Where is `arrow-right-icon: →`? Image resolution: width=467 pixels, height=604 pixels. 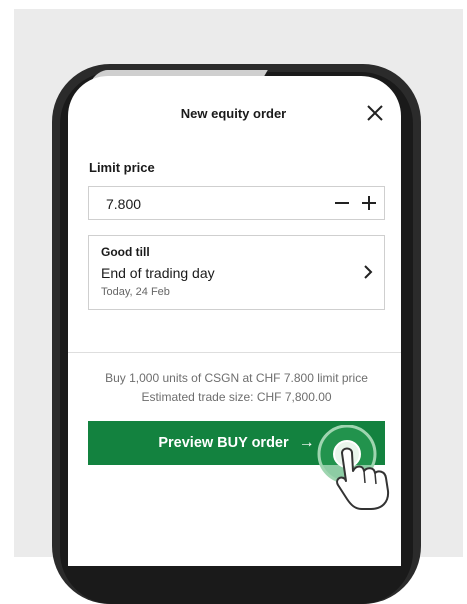
arrow-right-icon: → is located at coordinates (306, 442).